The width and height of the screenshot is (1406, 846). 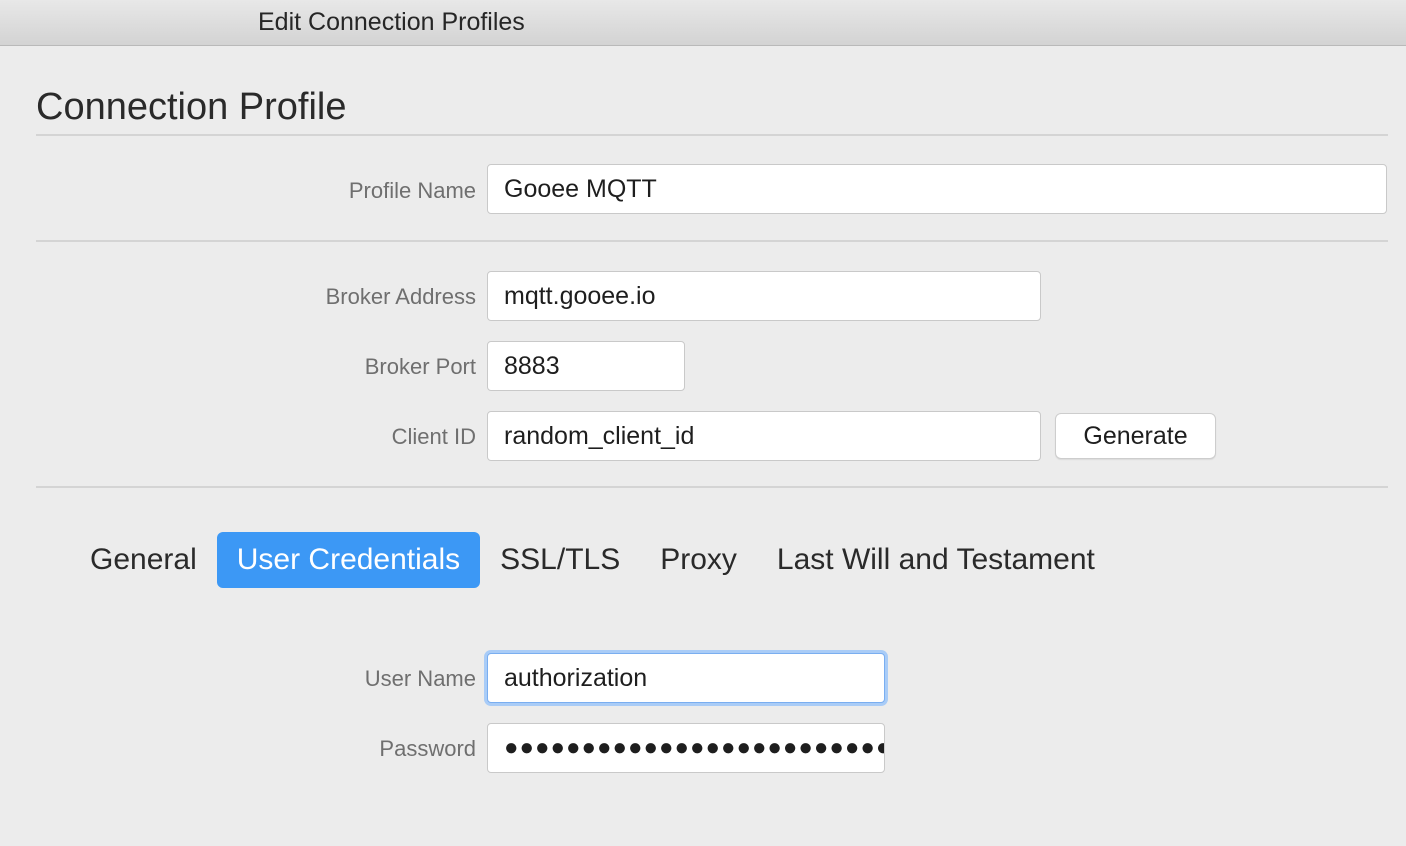 What do you see at coordinates (420, 678) in the screenshot?
I see `username-label: User Name` at bounding box center [420, 678].